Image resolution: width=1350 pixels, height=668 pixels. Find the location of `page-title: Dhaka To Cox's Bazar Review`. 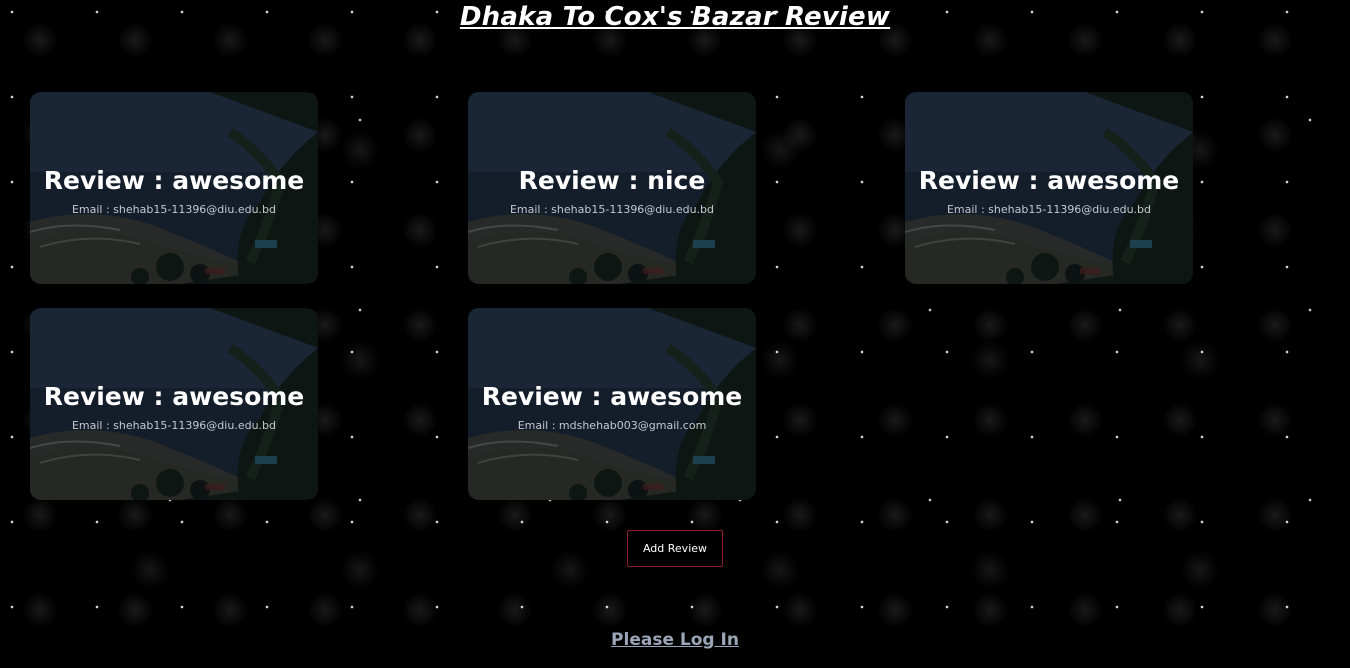

page-title: Dhaka To Cox's Bazar Review is located at coordinates (675, 17).